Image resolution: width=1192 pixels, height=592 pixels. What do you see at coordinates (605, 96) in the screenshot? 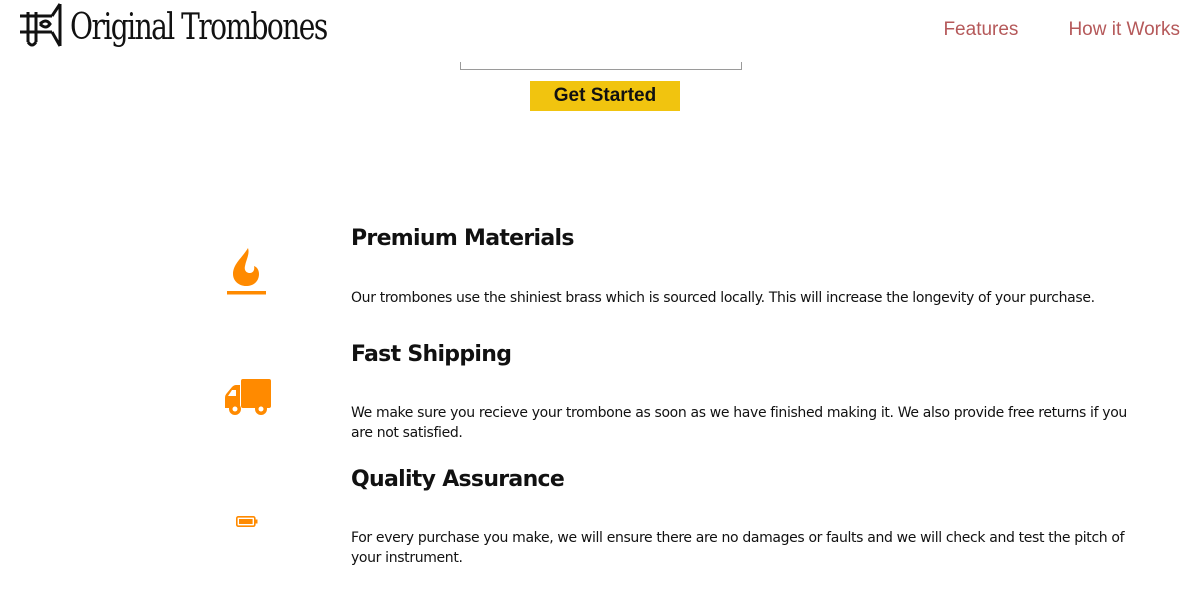
I see `get-started-button: Get Started` at bounding box center [605, 96].